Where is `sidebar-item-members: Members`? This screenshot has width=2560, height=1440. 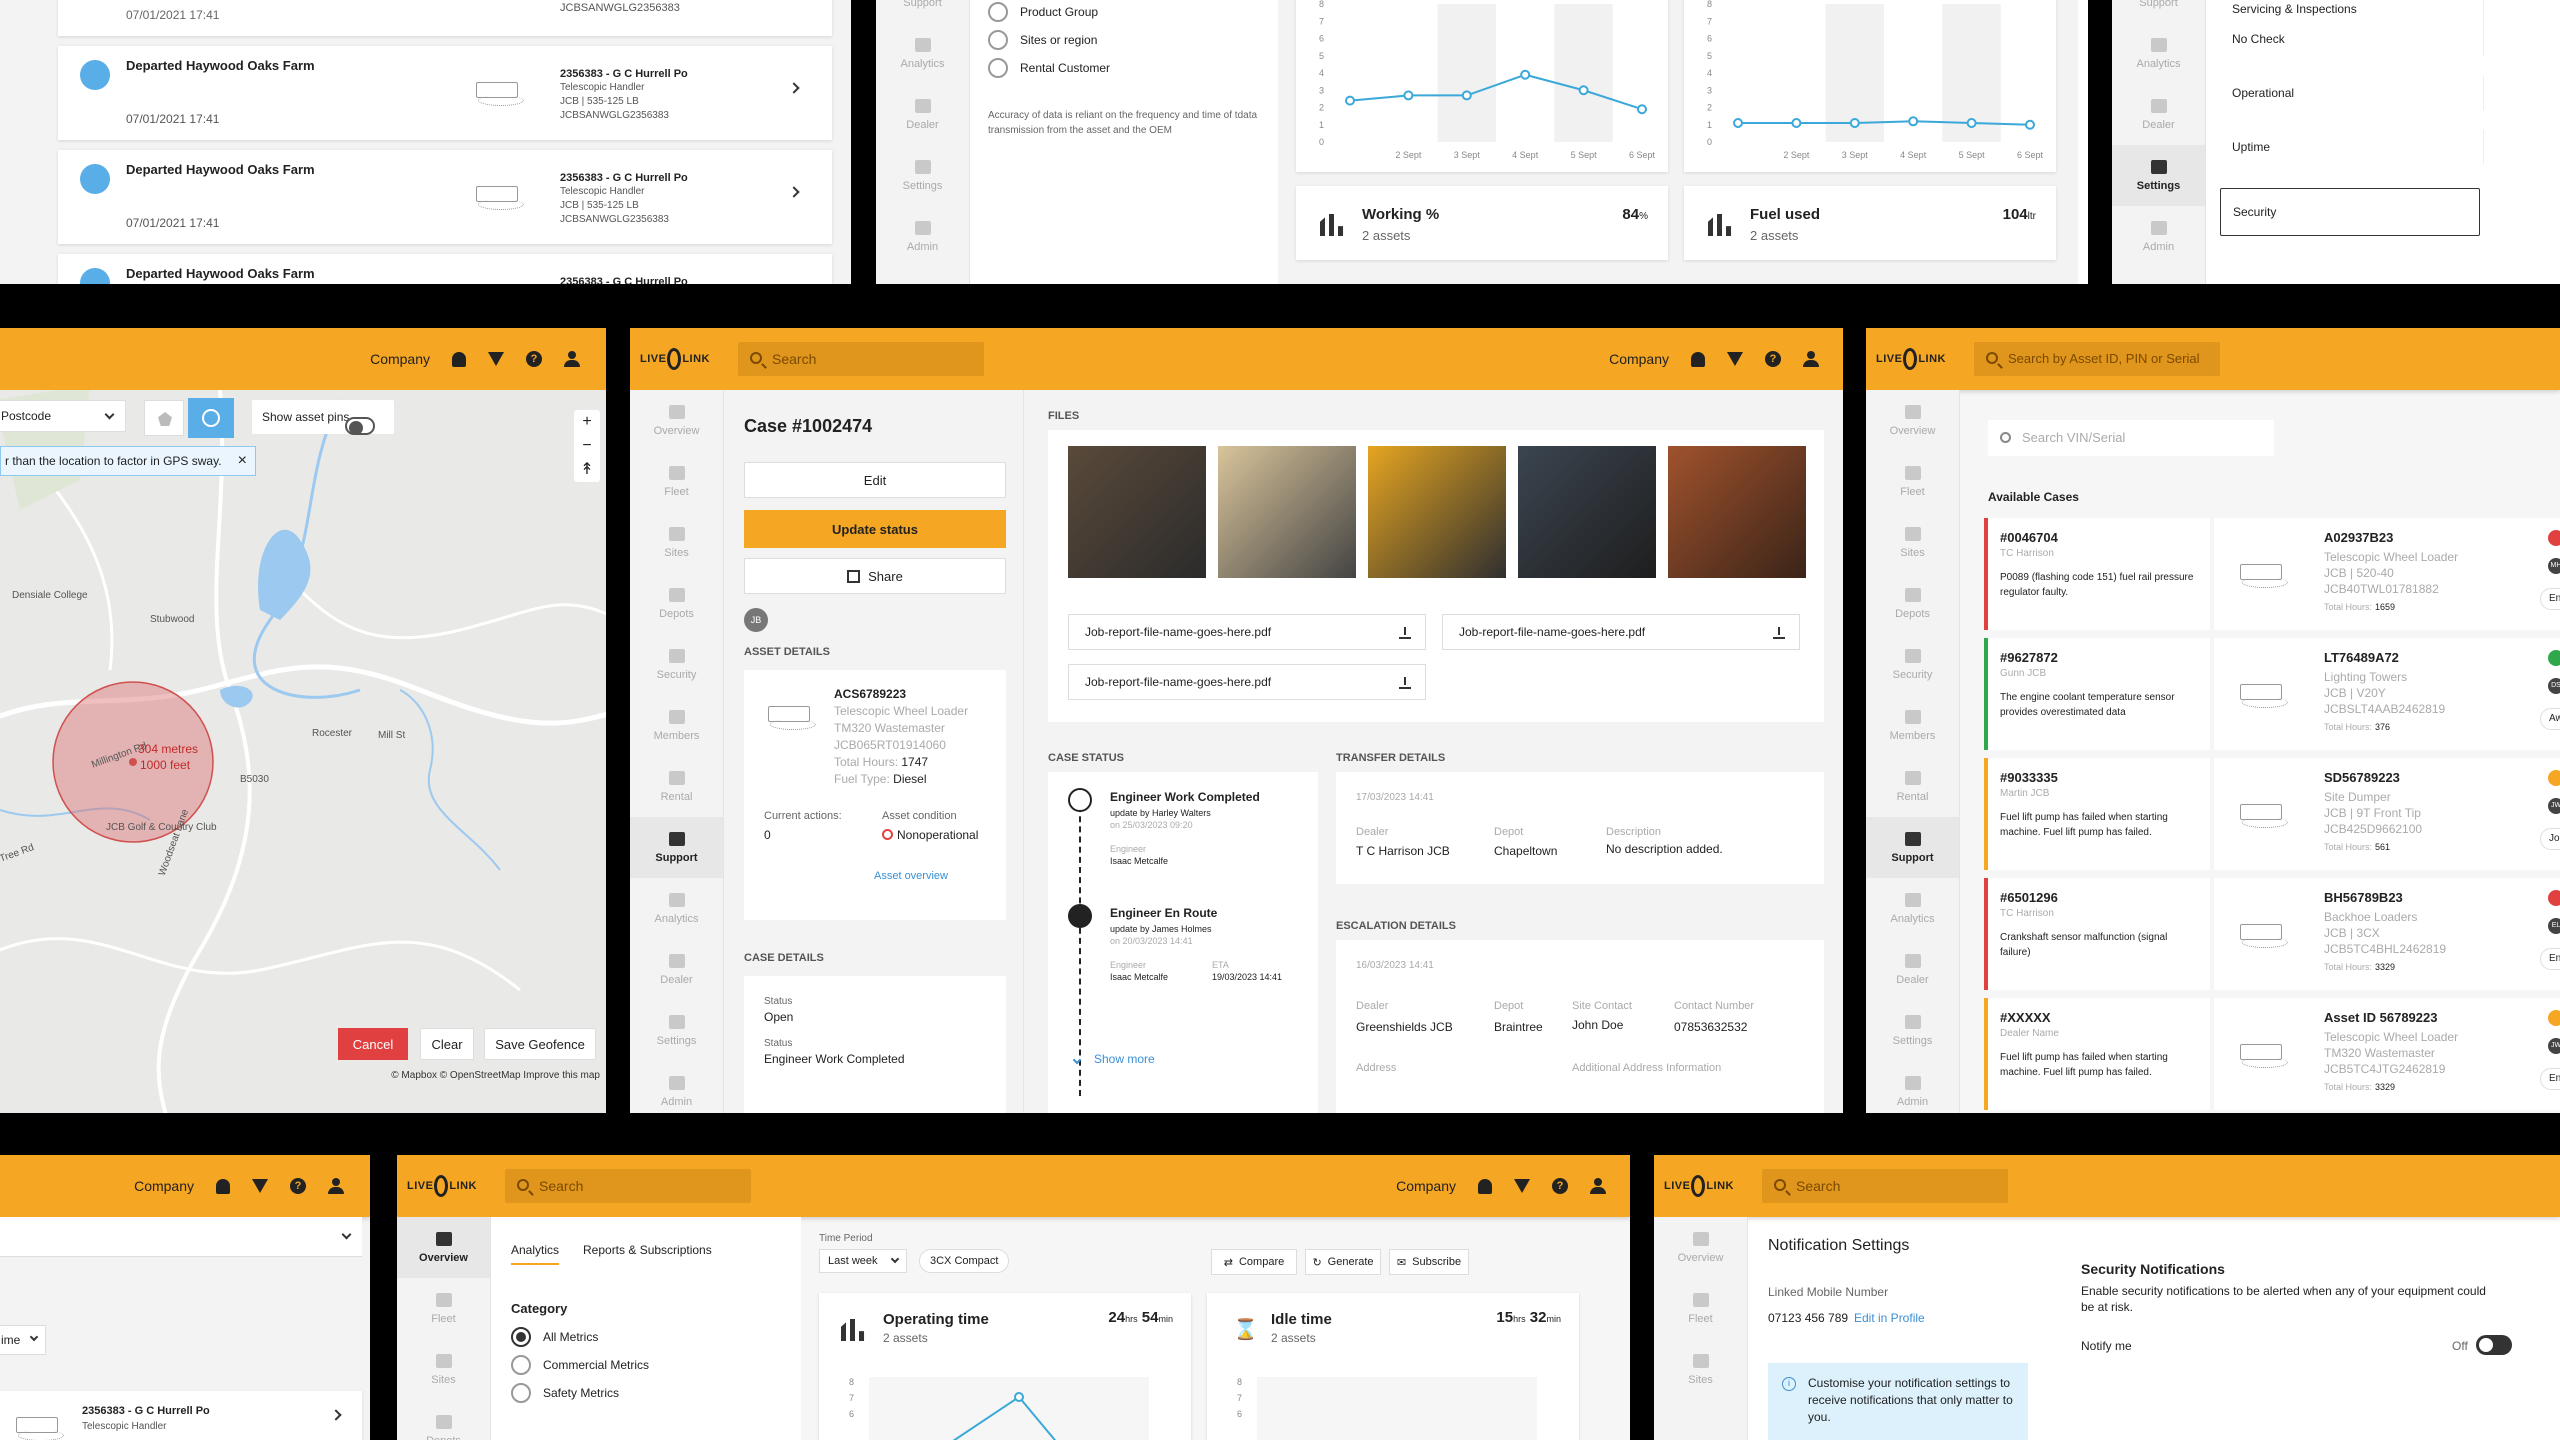
sidebar-item-members: Members is located at coordinates (1912, 725).